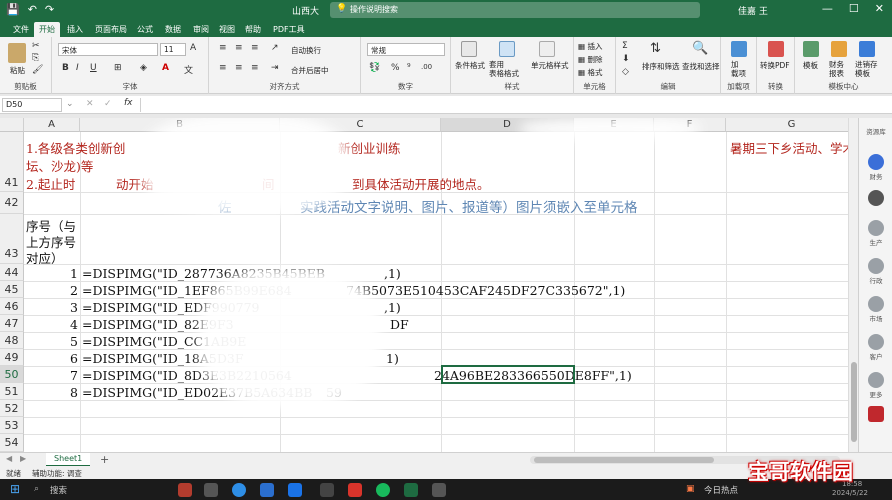 The image size is (892, 500). I want to click on tab-pdf-tools: PDF工具, so click(289, 29).